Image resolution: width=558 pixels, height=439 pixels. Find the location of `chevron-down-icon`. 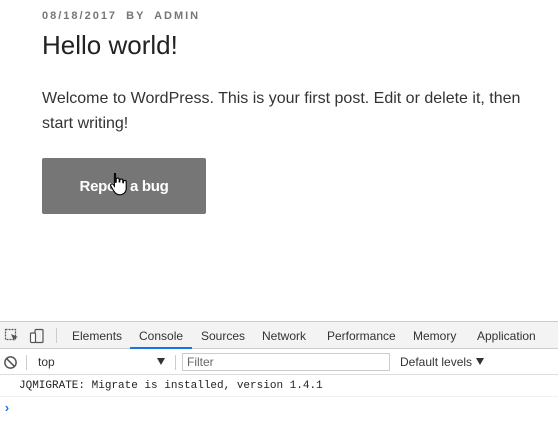

chevron-down-icon is located at coordinates (480, 361).